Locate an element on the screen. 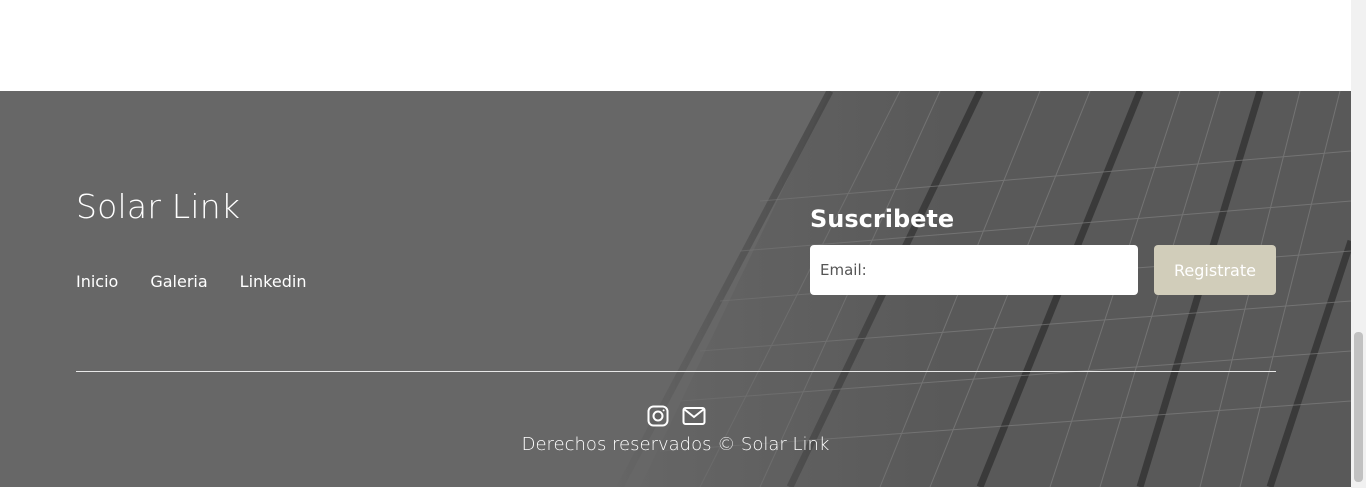 The height and width of the screenshot is (488, 1366). nav-link-linkedin: Linkedin is located at coordinates (273, 281).